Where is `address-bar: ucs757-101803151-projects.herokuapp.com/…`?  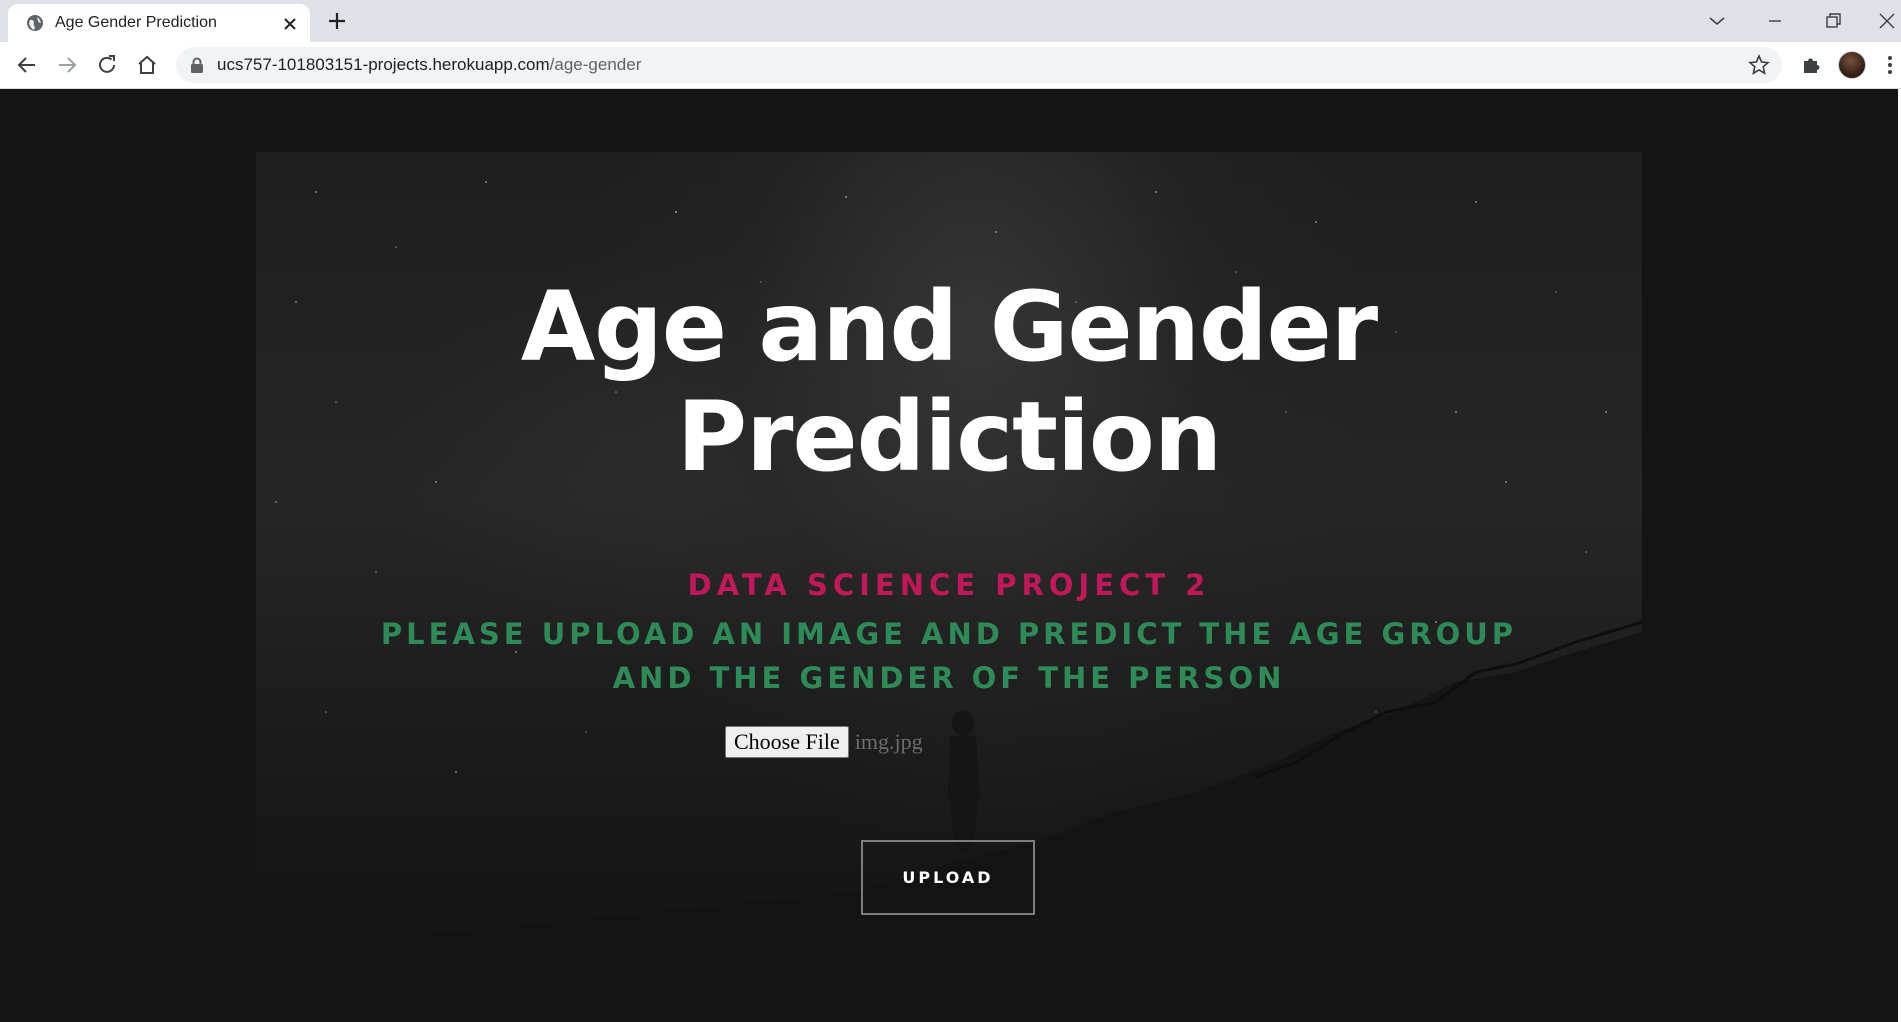 address-bar: ucs757-101803151-projects.herokuapp.com/… is located at coordinates (979, 65).